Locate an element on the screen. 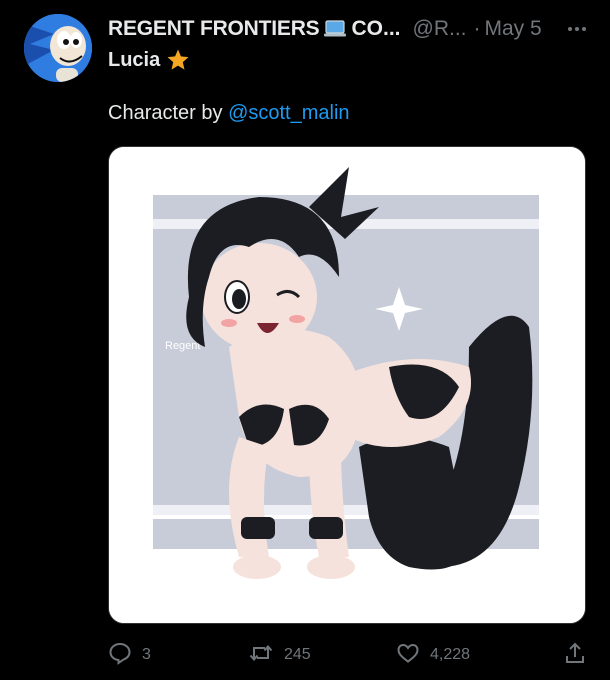 The width and height of the screenshot is (610, 680). star-icon is located at coordinates (178, 60).